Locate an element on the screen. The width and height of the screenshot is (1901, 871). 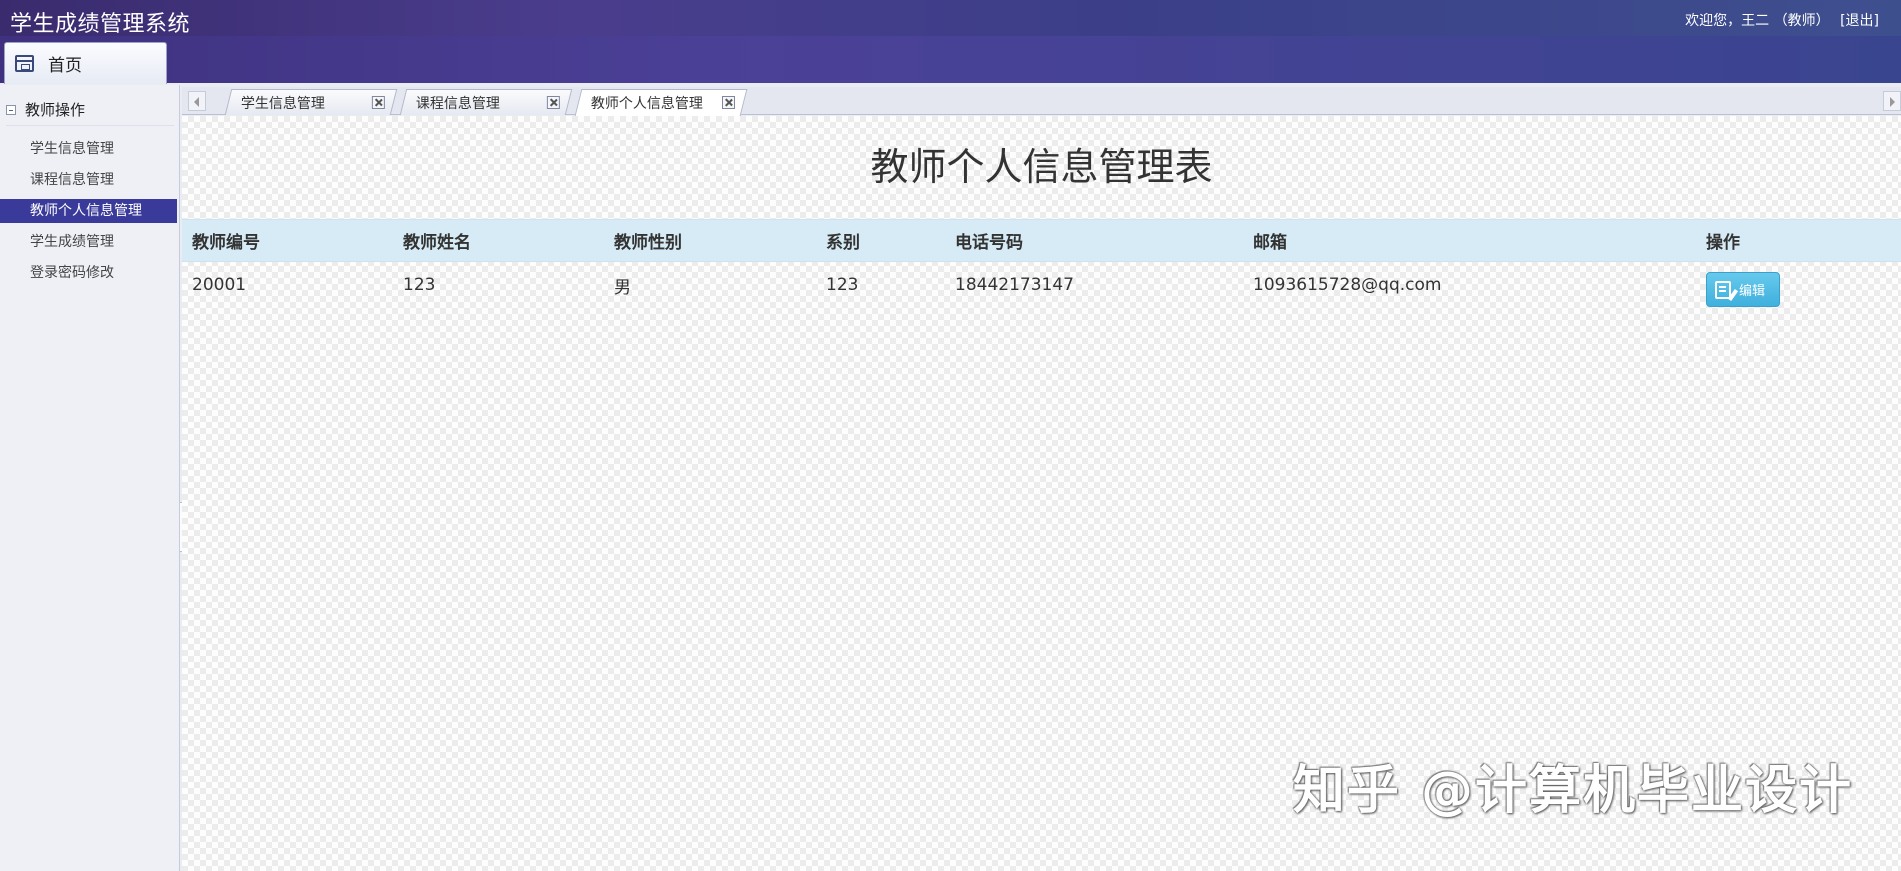
column-header: 教师编号 is located at coordinates (226, 243).